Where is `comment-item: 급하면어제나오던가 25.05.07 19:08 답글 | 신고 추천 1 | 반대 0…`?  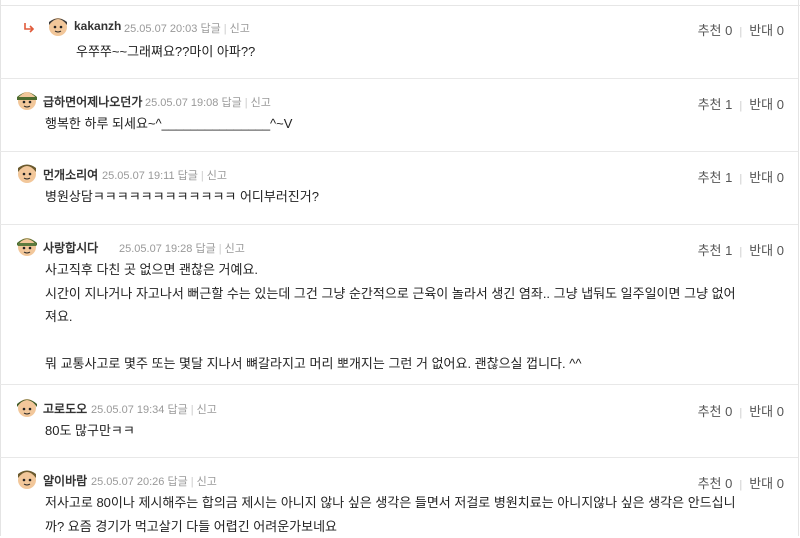 comment-item: 급하면어제나오던가 25.05.07 19:08 답글 | 신고 추천 1 | 반대 0… is located at coordinates (399, 119).